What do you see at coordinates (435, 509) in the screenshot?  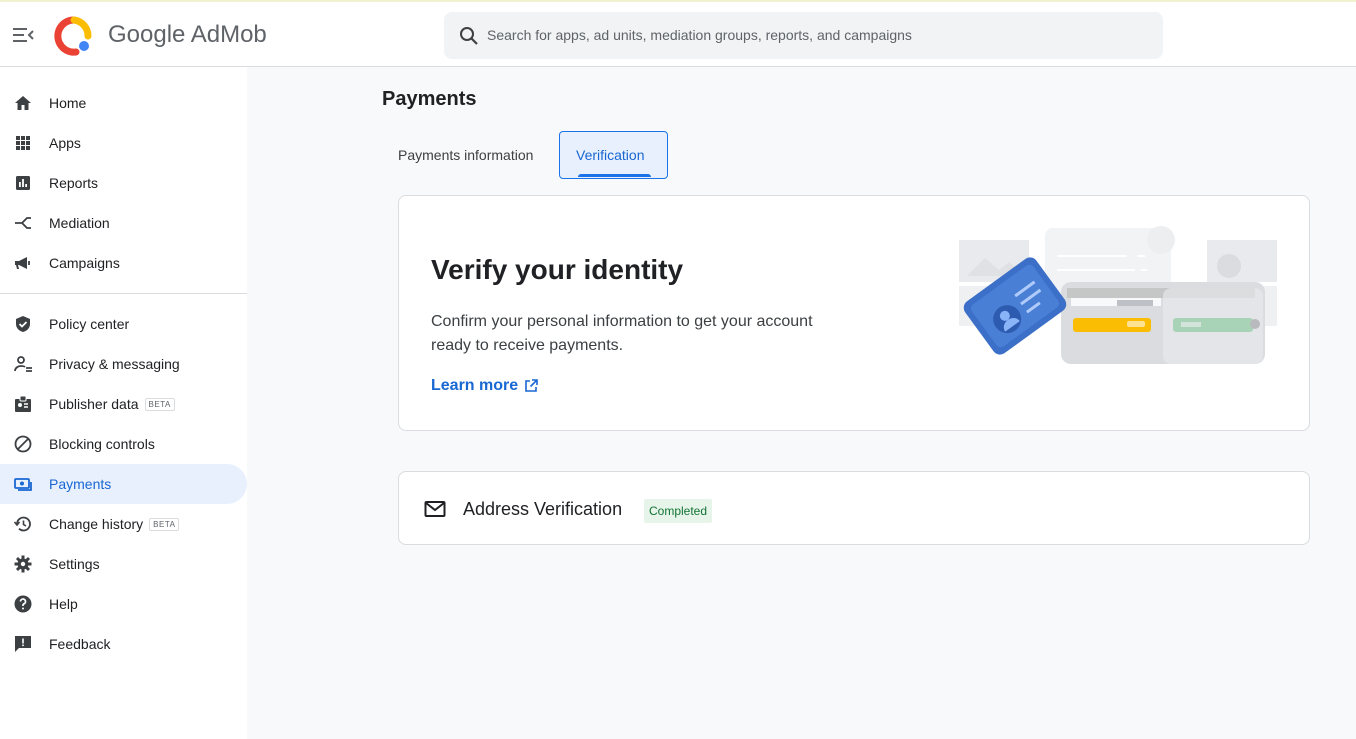 I see `mail-icon` at bounding box center [435, 509].